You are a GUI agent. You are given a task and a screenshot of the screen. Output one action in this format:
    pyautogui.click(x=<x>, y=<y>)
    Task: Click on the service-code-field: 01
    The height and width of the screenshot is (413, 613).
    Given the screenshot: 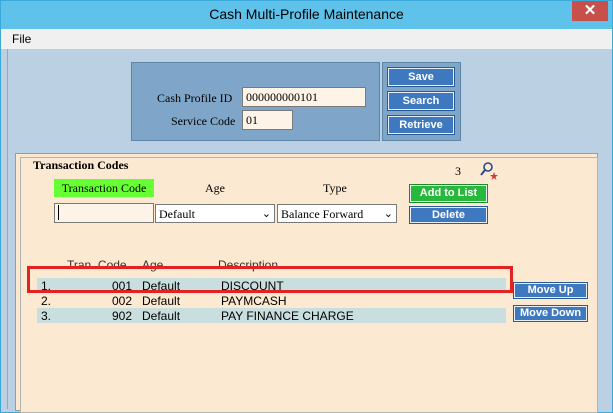 What is the action you would take?
    pyautogui.click(x=267, y=120)
    